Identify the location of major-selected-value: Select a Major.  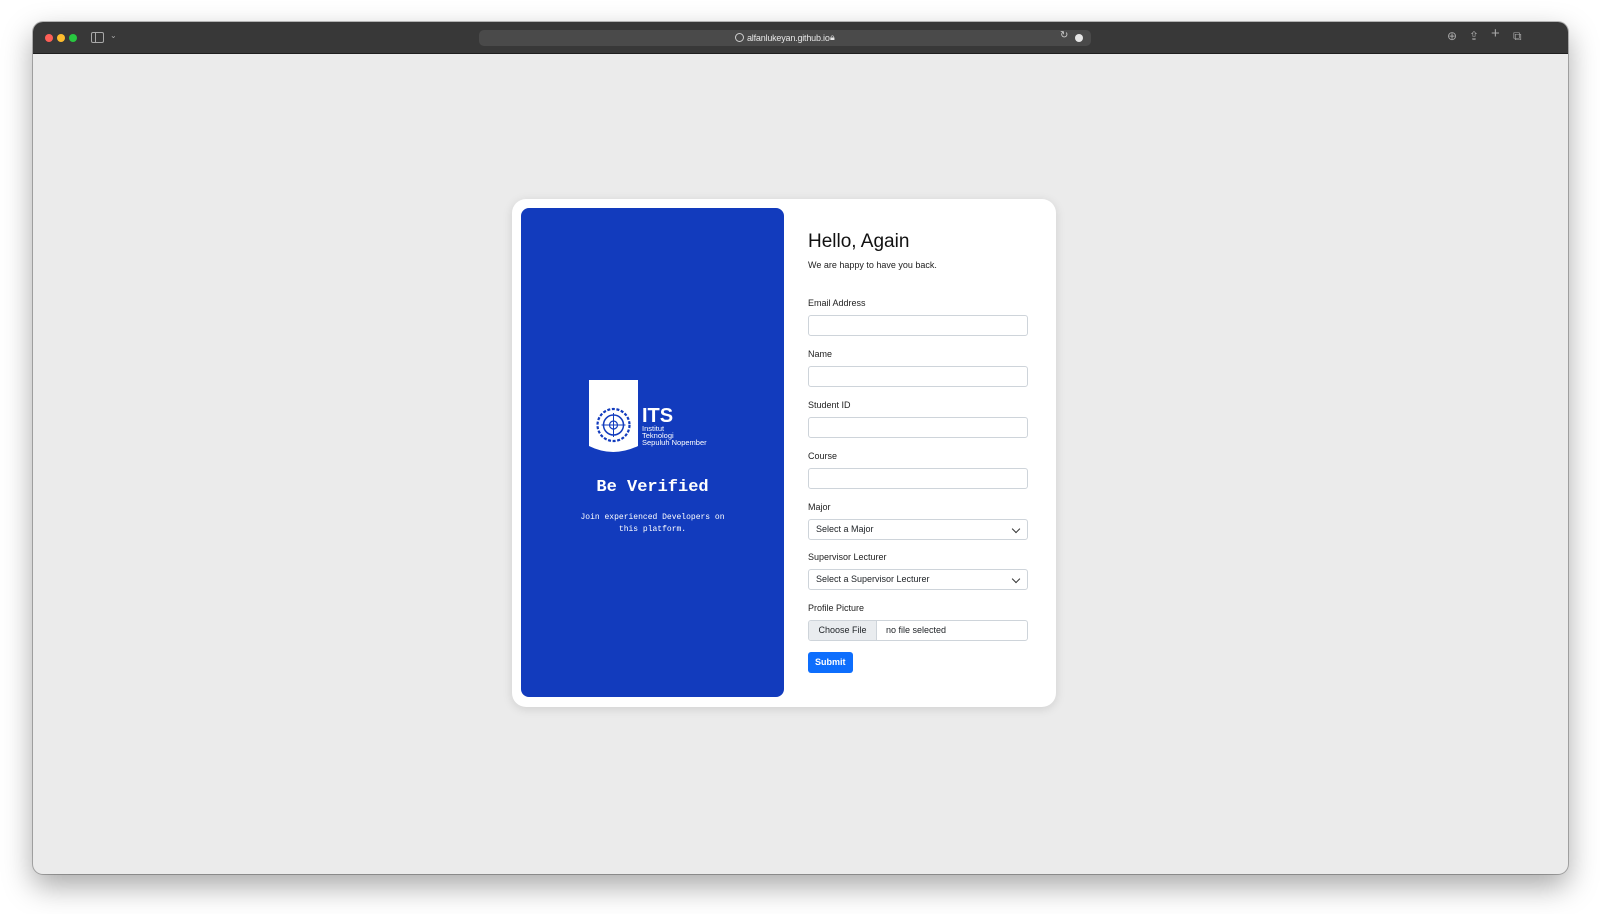
(845, 529).